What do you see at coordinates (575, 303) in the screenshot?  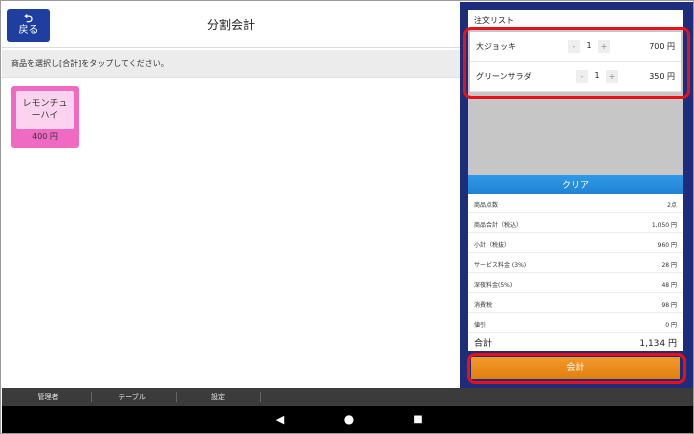 I see `summary-row: 消費税 98 円` at bounding box center [575, 303].